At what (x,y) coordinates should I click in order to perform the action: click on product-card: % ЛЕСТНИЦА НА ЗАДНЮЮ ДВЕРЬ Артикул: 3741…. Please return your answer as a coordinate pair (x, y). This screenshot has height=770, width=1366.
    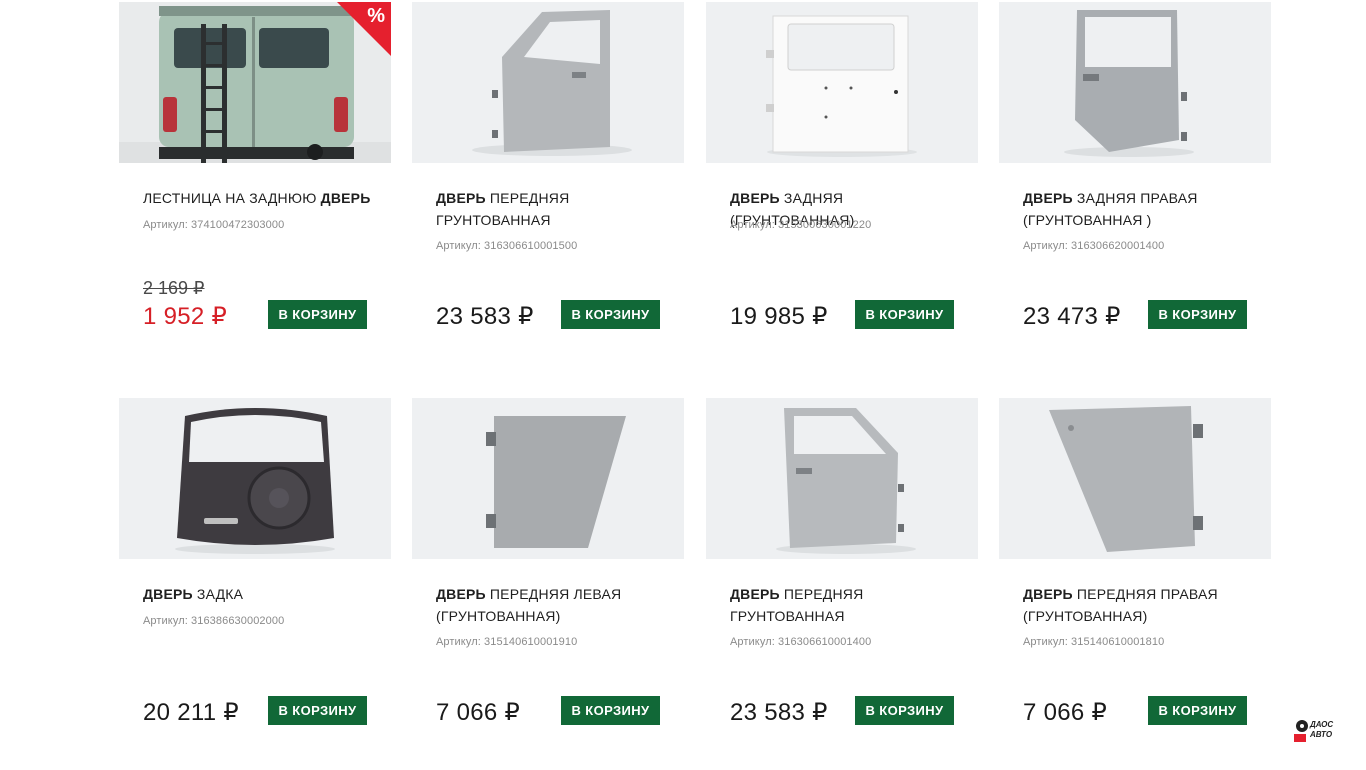
    Looking at the image, I should click on (255, 188).